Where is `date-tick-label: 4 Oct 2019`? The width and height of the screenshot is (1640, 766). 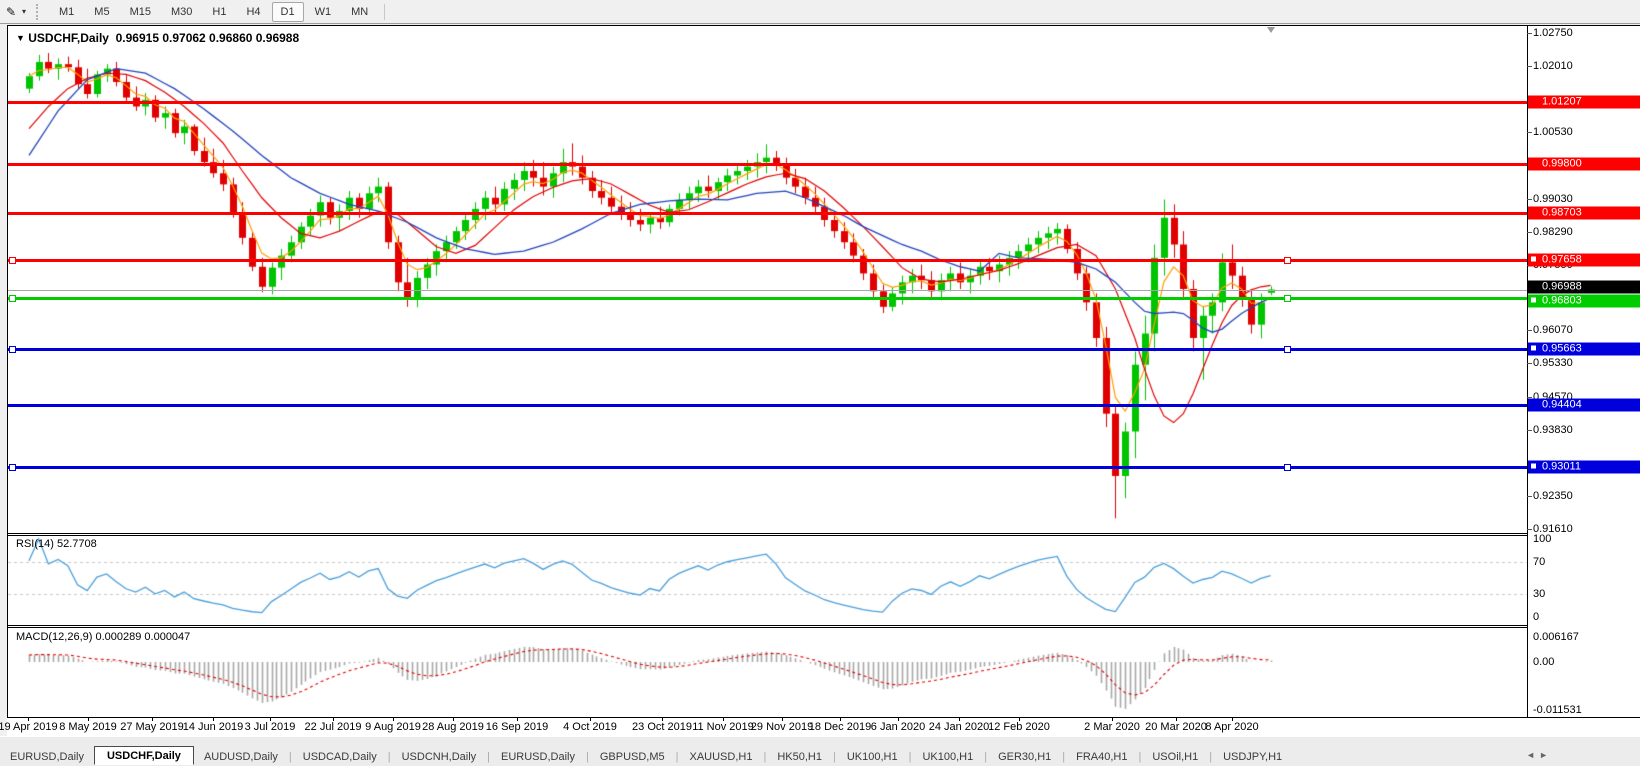
date-tick-label: 4 Oct 2019 is located at coordinates (590, 727).